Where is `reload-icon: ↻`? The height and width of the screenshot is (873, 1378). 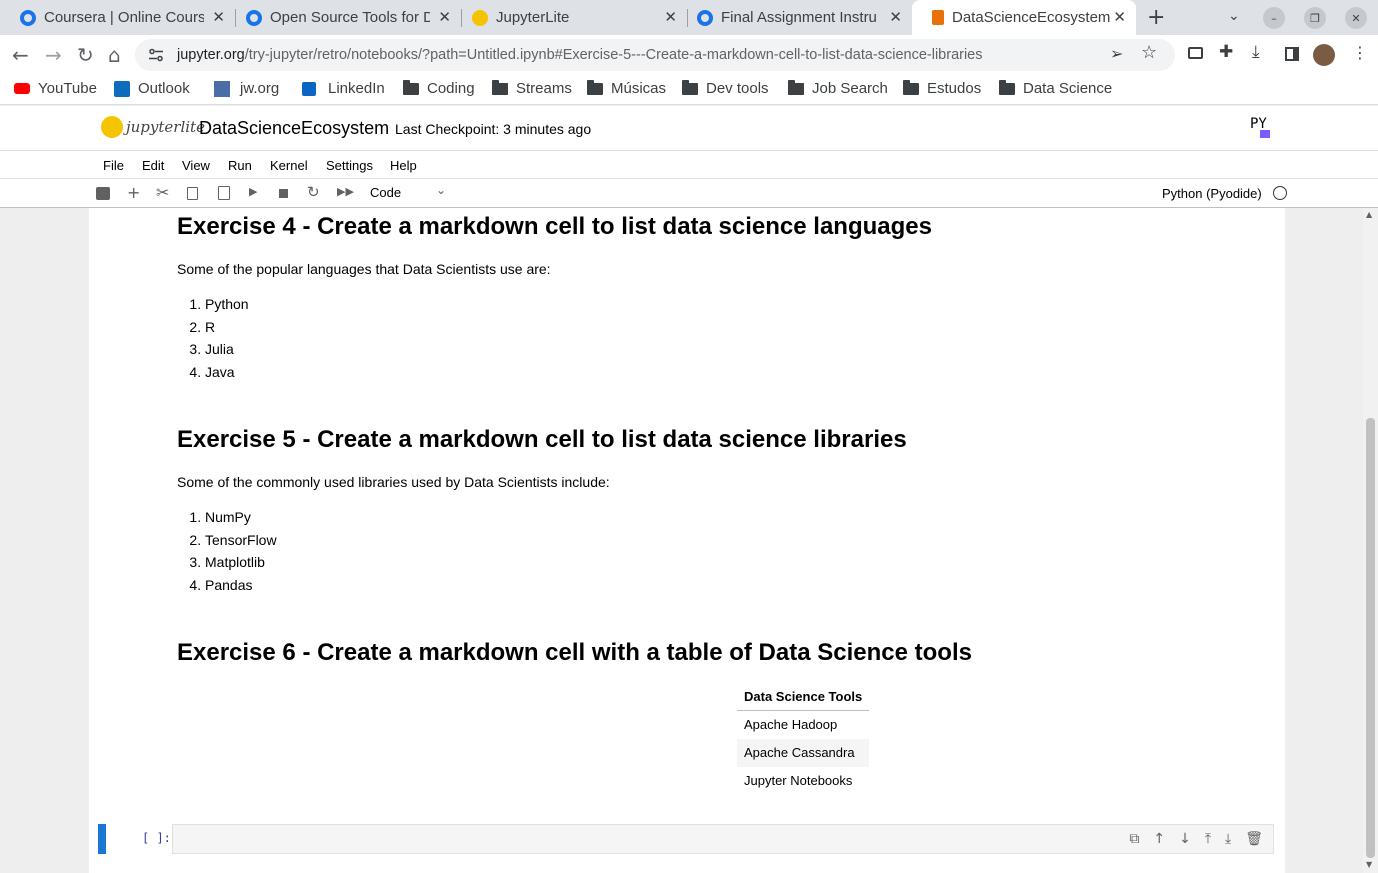
reload-icon: ↻ is located at coordinates (85, 55).